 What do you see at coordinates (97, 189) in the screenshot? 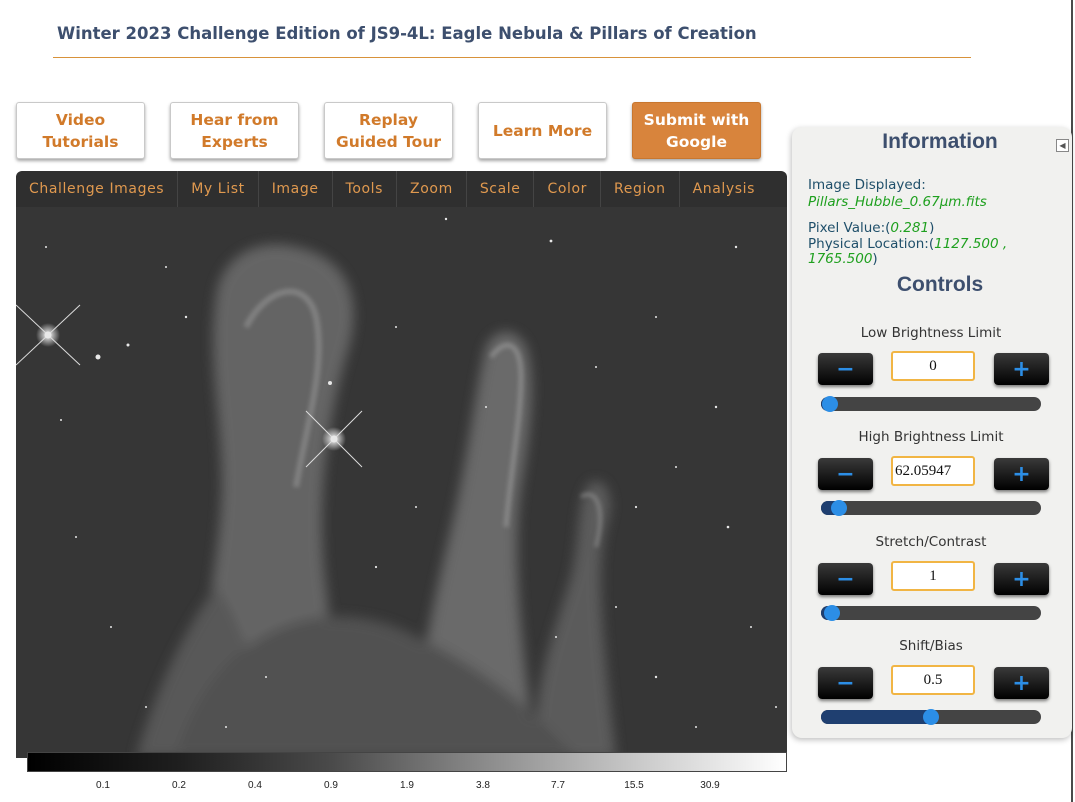
I see `menu-challenge-images: Challenge Images` at bounding box center [97, 189].